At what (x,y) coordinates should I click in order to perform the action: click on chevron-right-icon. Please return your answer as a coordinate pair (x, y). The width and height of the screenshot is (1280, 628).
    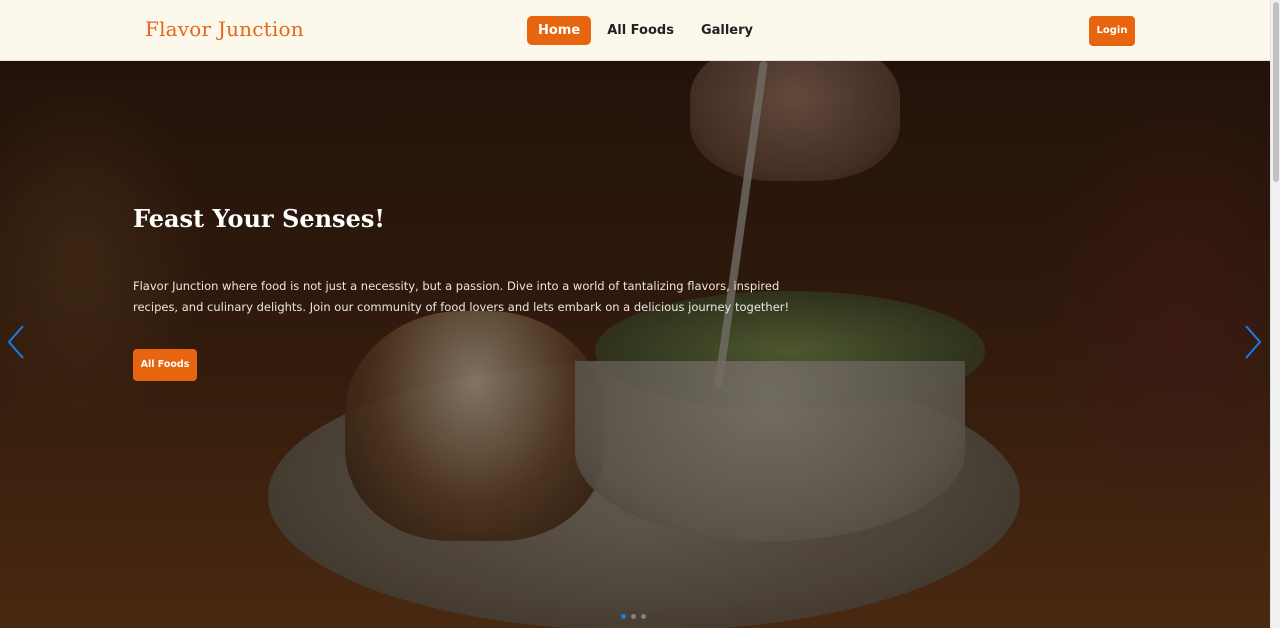
    Looking at the image, I should click on (1253, 342).